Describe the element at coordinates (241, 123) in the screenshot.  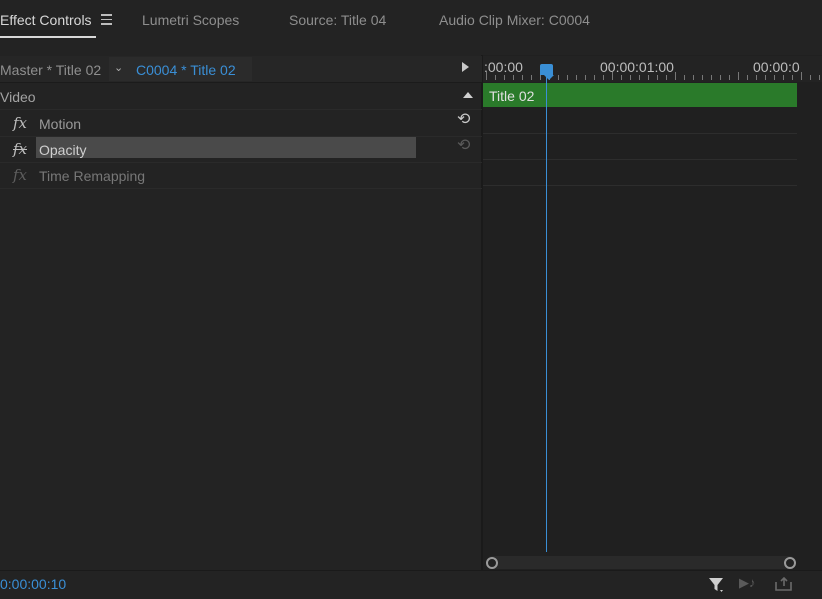
I see `effect-row-motion: fx Motion ⟲` at that location.